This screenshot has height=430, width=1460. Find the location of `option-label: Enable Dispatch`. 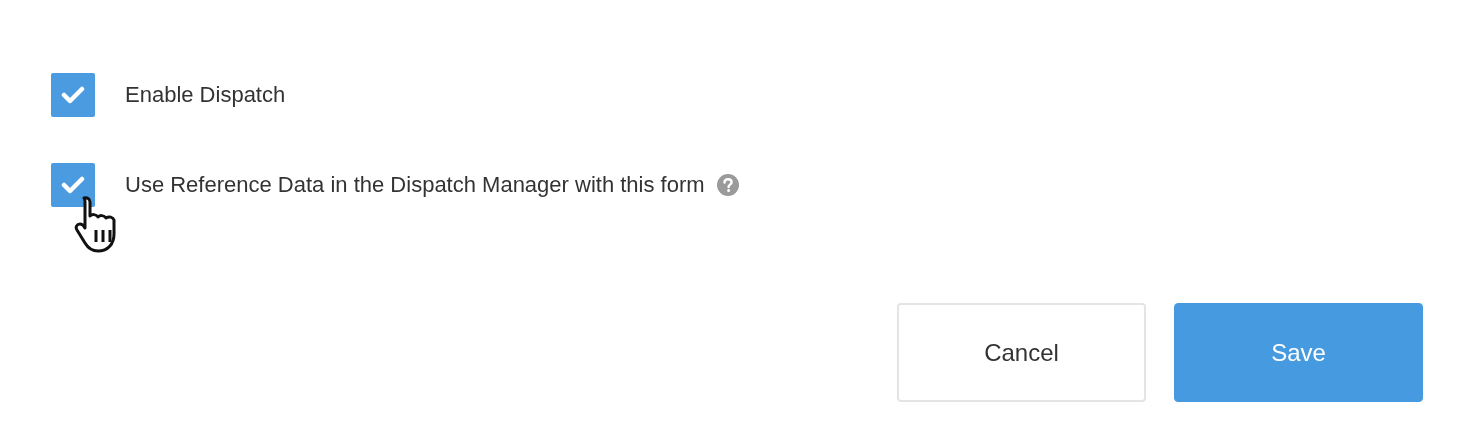

option-label: Enable Dispatch is located at coordinates (205, 95).